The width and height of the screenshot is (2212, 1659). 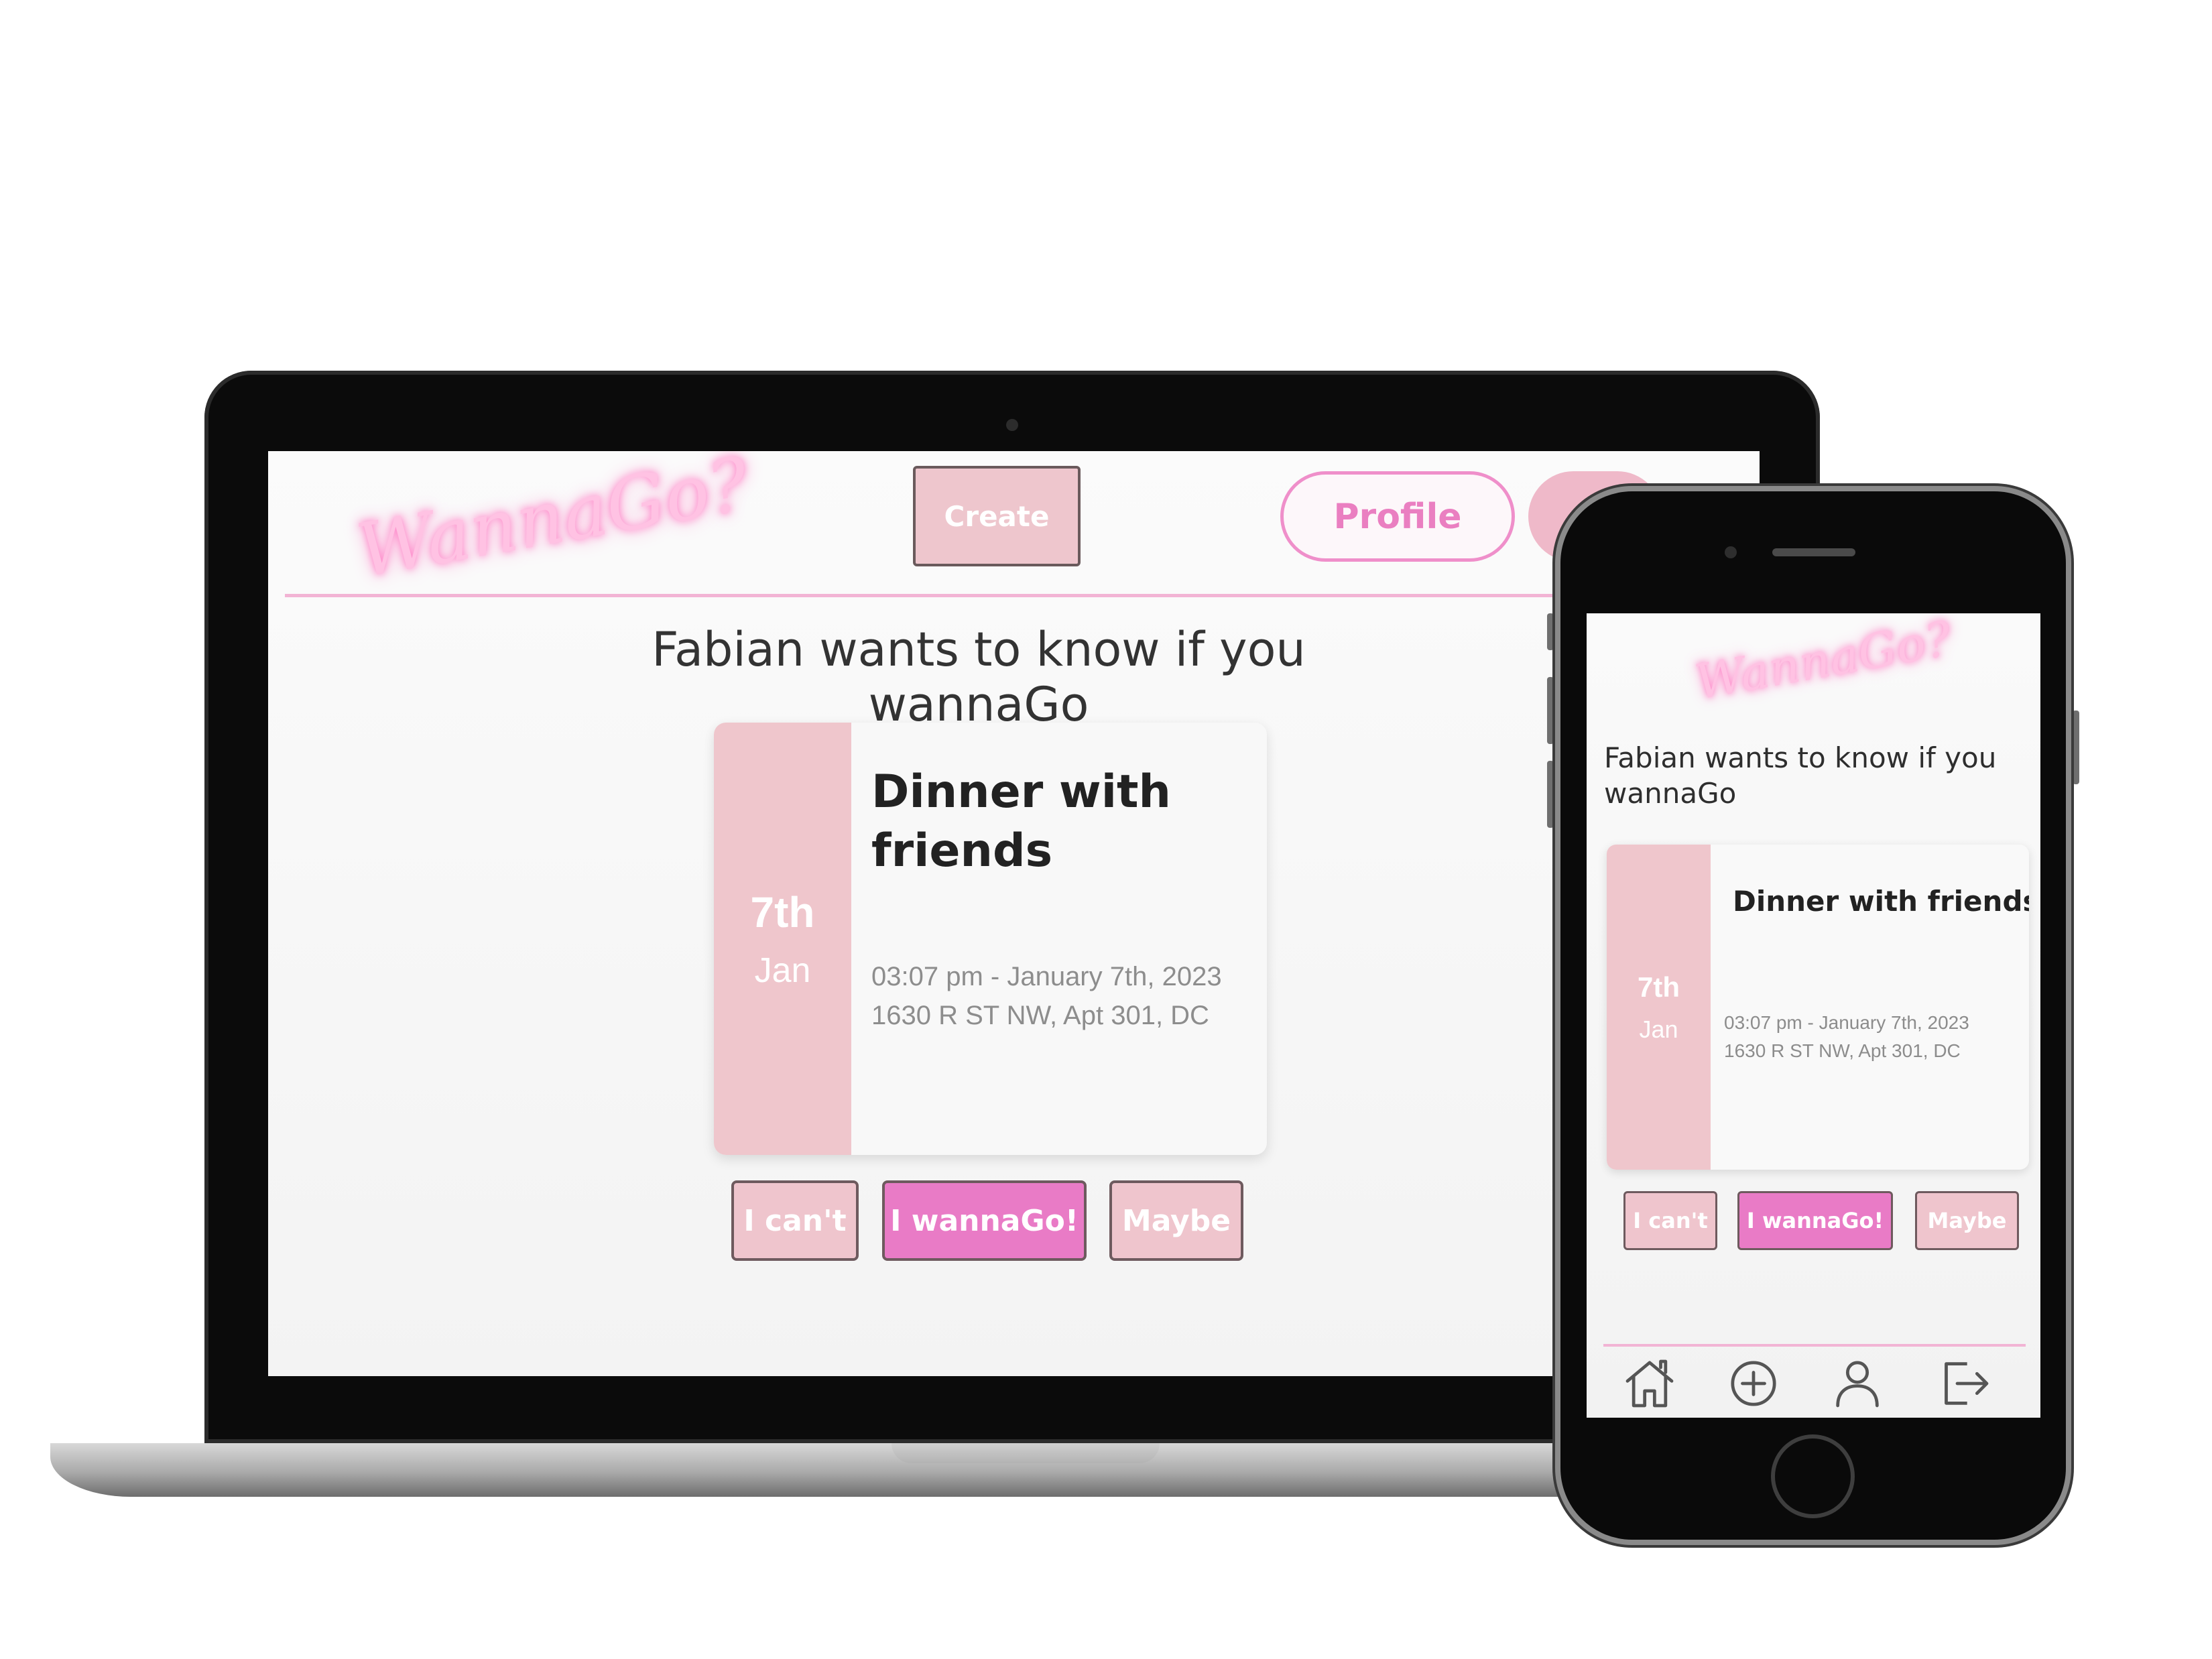 What do you see at coordinates (1397, 516) in the screenshot?
I see `profile-button: Profile` at bounding box center [1397, 516].